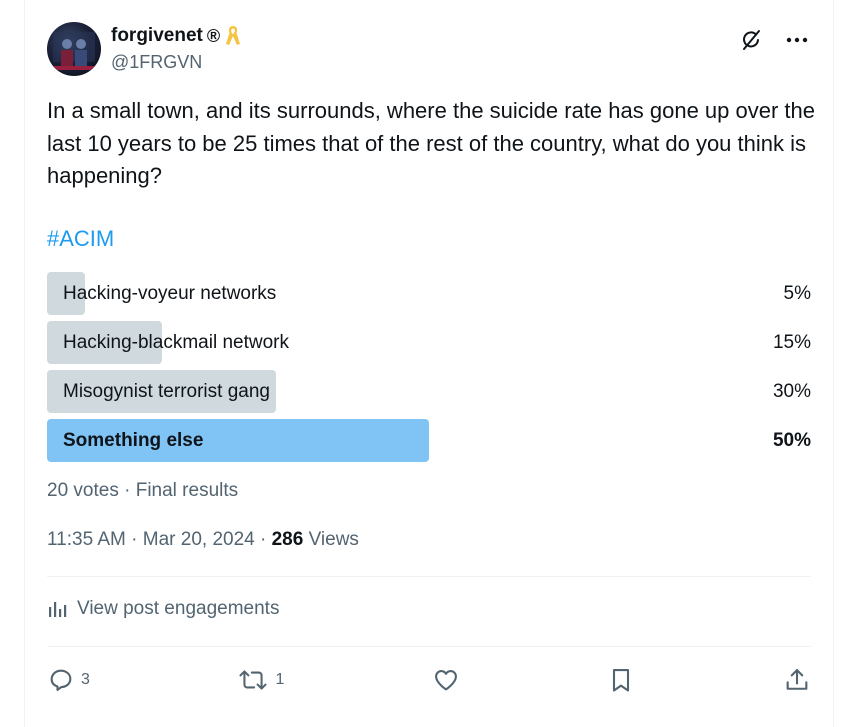 The image size is (861, 727). I want to click on avatar, so click(74, 49).